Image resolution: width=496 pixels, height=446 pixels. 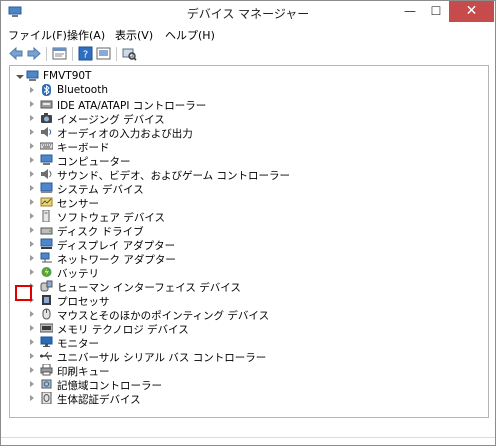 What do you see at coordinates (46, 216) in the screenshot?
I see `software-device-icon` at bounding box center [46, 216].